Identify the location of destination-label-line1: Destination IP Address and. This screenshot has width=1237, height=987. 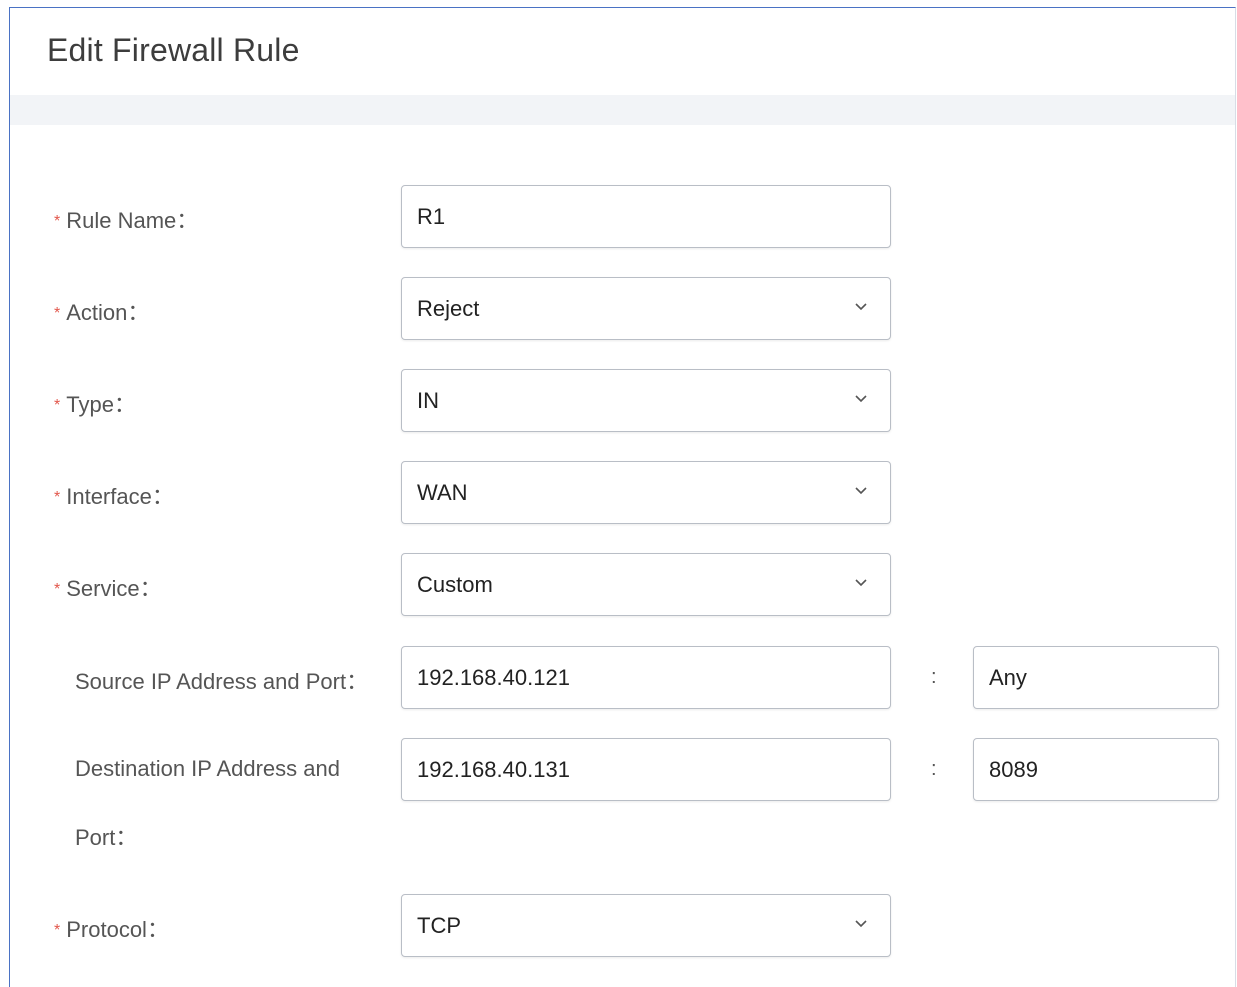
(207, 768).